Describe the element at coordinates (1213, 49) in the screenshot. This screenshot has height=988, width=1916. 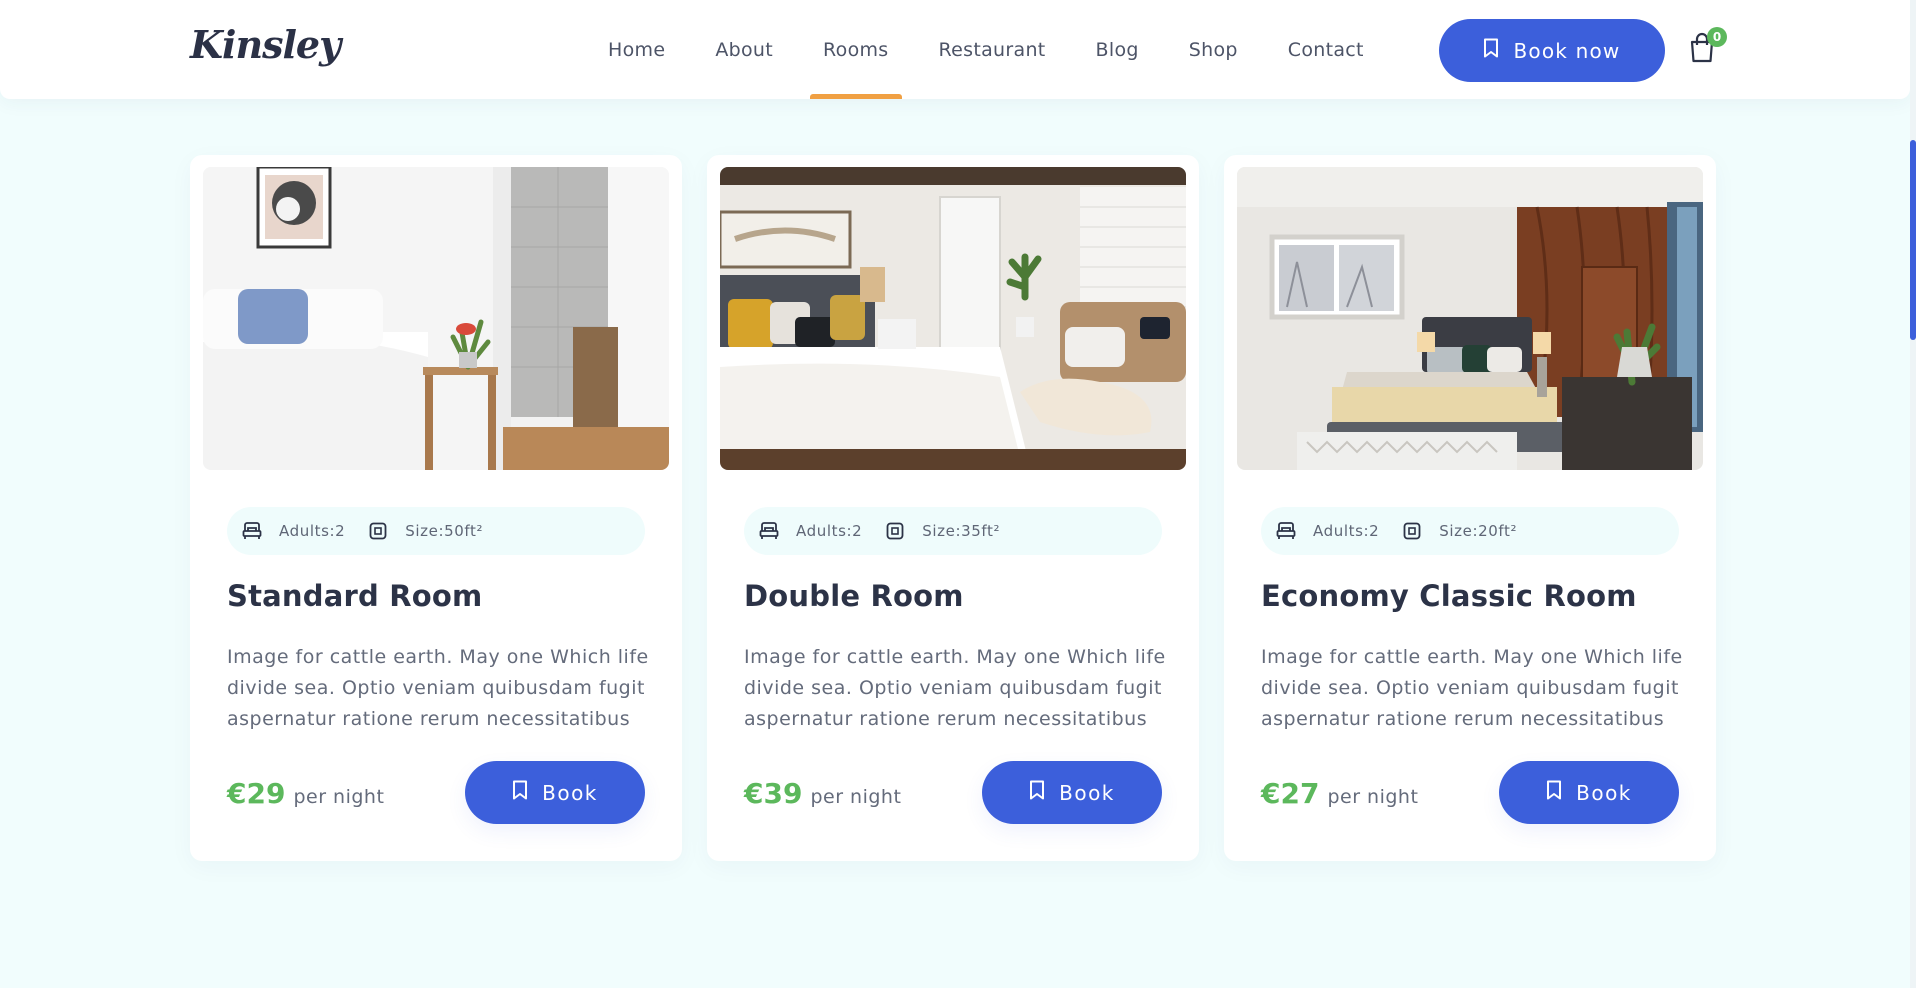
I see `nav-shop: Shop` at that location.